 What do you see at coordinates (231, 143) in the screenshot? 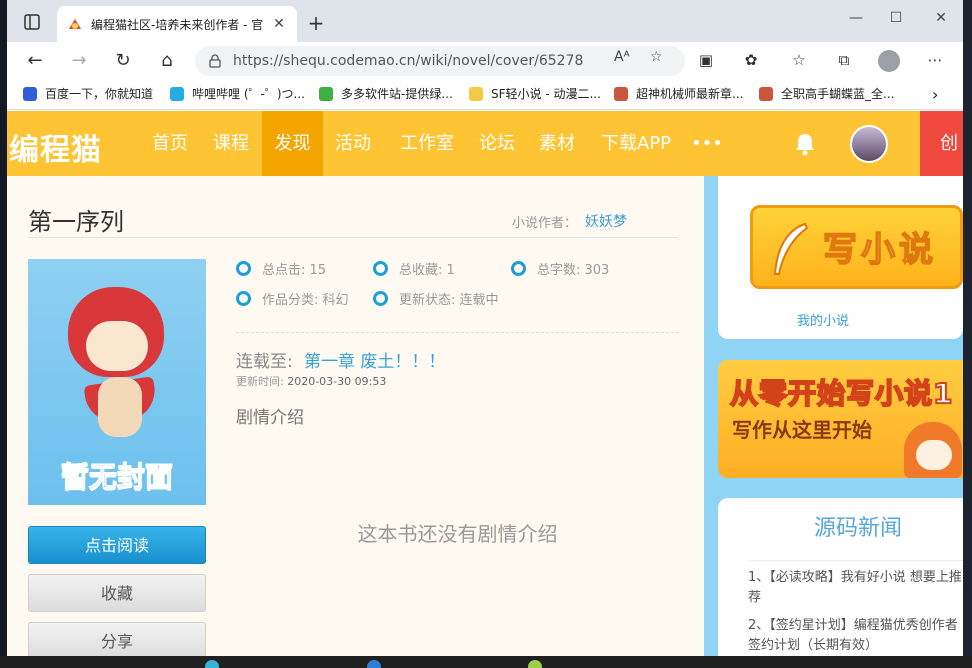
I see `nav-courses: 课程` at bounding box center [231, 143].